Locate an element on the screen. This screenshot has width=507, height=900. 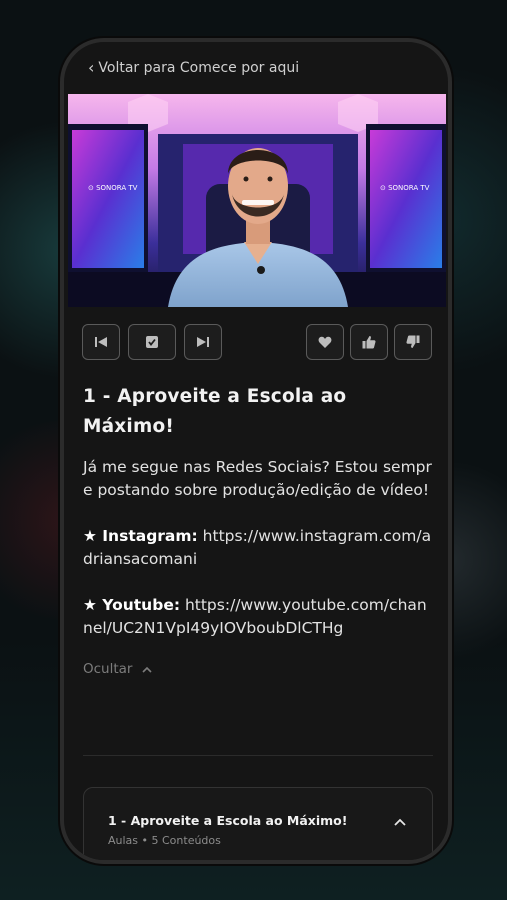
back-link-label: Voltar para Comece por aqui is located at coordinates (199, 68).